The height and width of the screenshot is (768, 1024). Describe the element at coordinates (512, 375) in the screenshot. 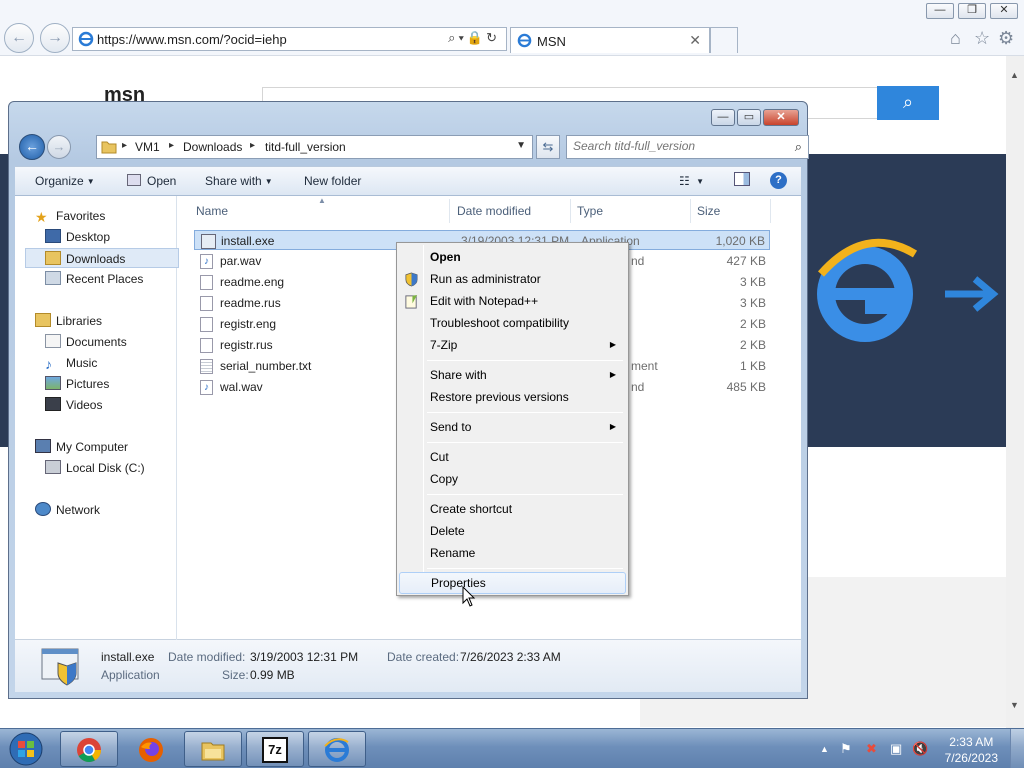

I see `menu-item-share-with: Share with ▶` at that location.